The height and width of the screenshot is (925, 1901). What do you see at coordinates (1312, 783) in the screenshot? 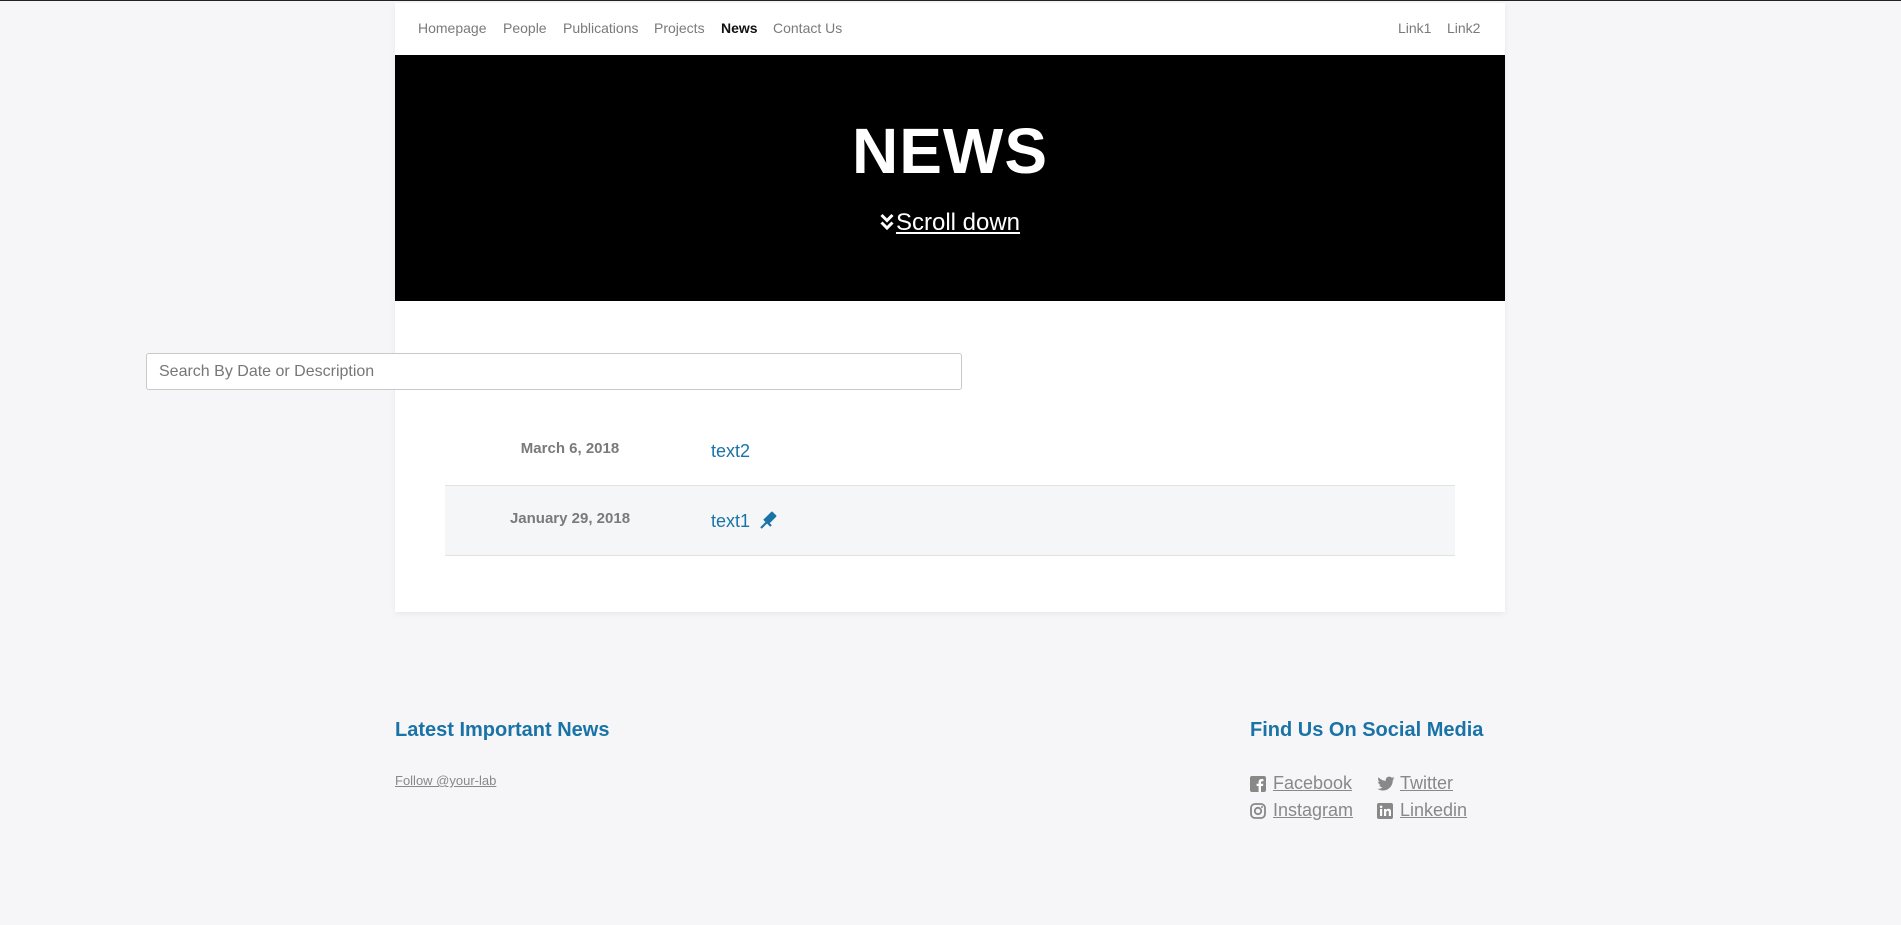
I see `facebook-label: Facebook` at bounding box center [1312, 783].